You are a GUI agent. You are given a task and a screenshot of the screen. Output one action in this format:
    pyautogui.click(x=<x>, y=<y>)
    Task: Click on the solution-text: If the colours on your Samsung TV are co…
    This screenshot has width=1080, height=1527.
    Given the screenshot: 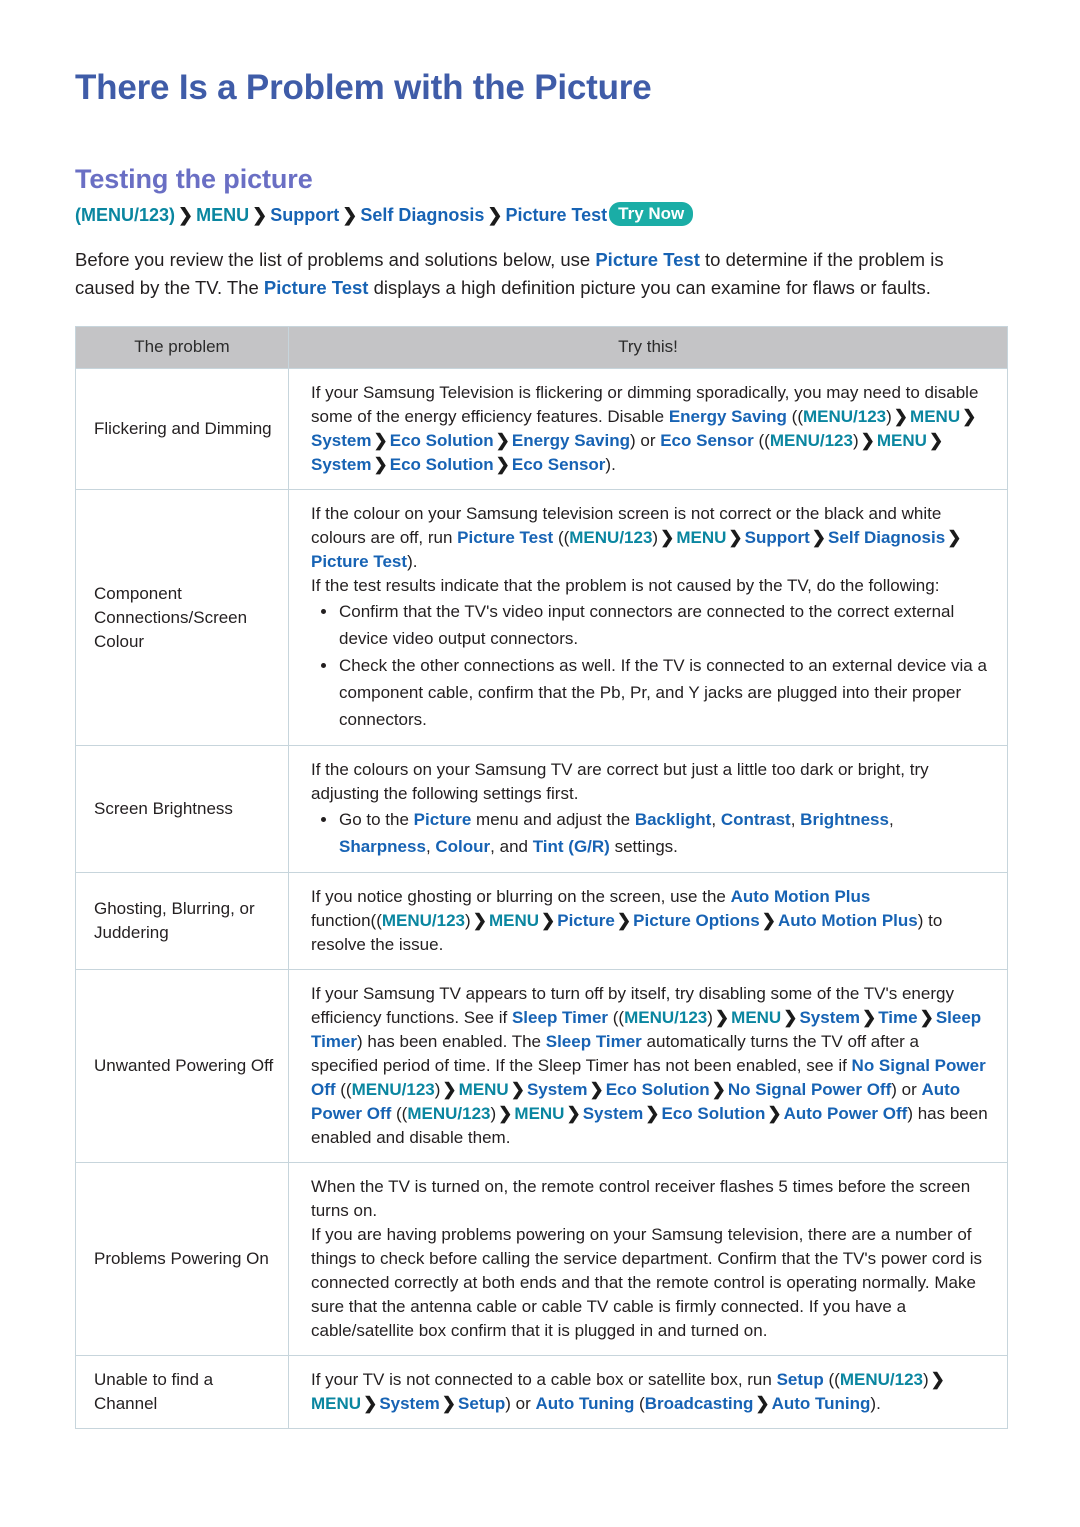 What is the action you would take?
    pyautogui.click(x=620, y=781)
    